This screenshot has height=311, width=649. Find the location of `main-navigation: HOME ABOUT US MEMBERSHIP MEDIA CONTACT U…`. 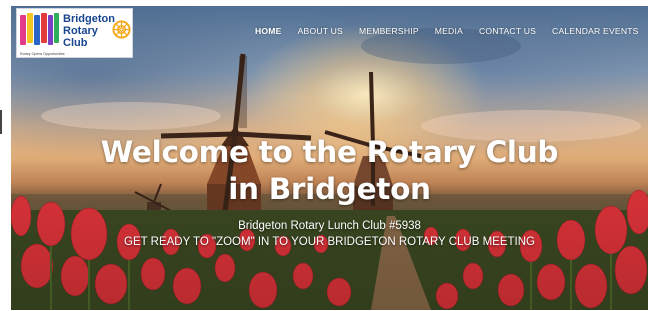

main-navigation: HOME ABOUT US MEMBERSHIP MEDIA CONTACT U… is located at coordinates (447, 33).